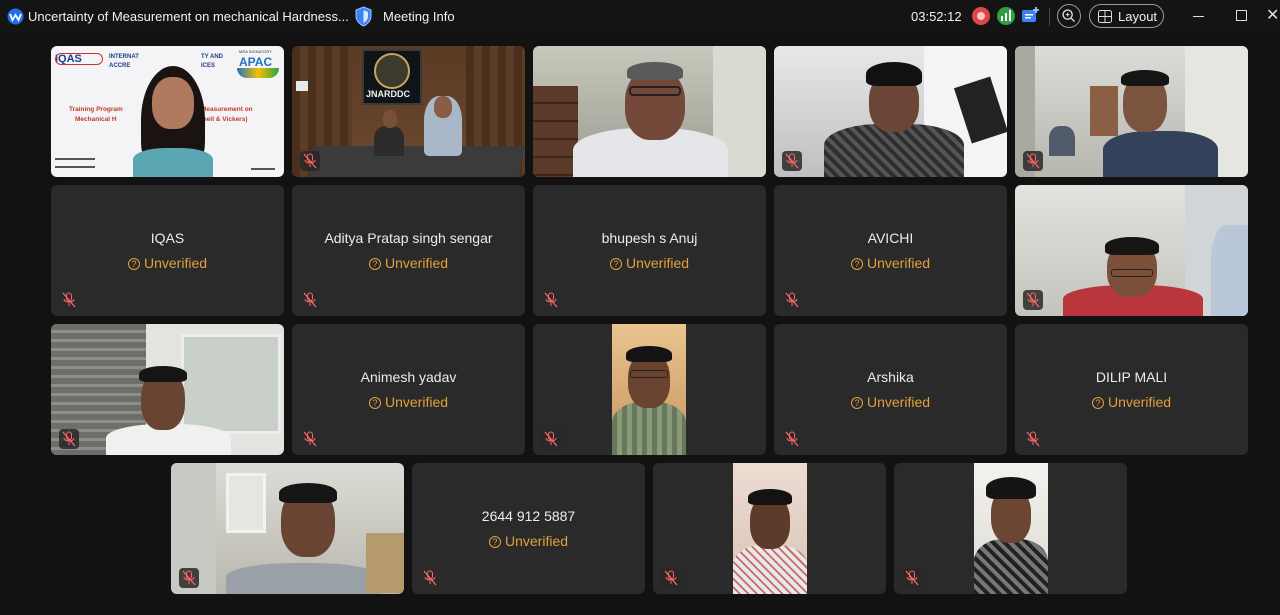 This screenshot has width=1280, height=615. What do you see at coordinates (96, 119) in the screenshot?
I see `slide-heading-3: Mechanical H` at bounding box center [96, 119].